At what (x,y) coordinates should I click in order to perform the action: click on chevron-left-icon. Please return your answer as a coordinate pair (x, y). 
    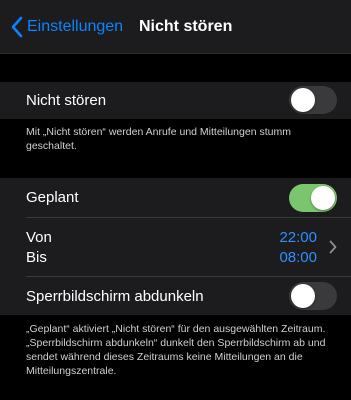
    Looking at the image, I should click on (17, 27).